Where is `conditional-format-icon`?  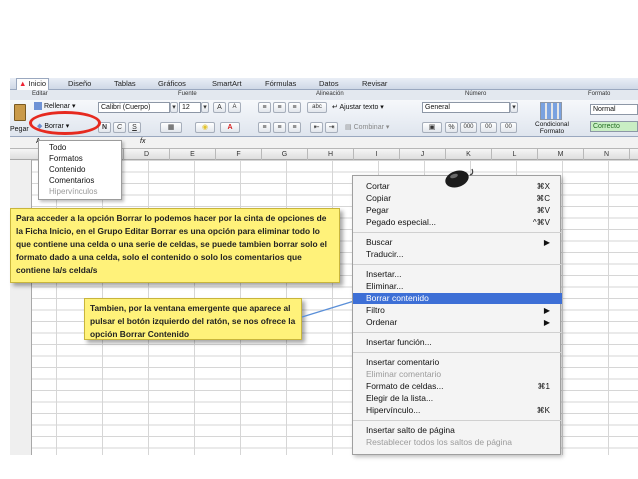 conditional-format-icon is located at coordinates (551, 111).